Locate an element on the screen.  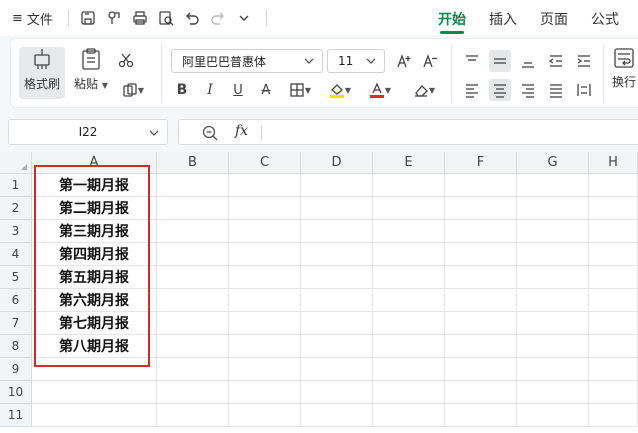
cell-e3 is located at coordinates (409, 231).